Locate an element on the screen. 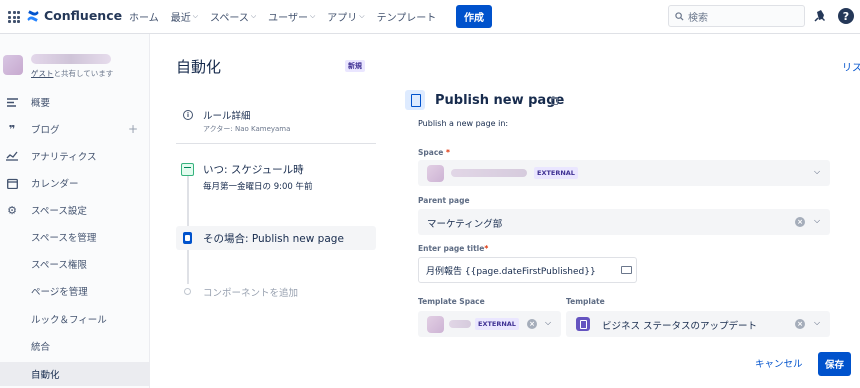  brand-name: Confluence is located at coordinates (83, 15).